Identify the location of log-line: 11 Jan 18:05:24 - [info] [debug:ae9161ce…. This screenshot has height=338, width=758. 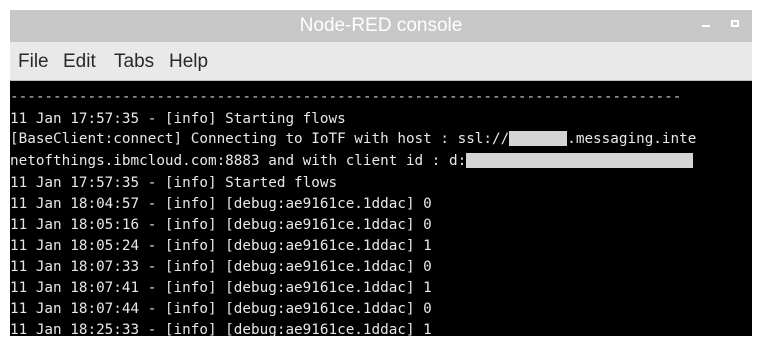
(221, 246).